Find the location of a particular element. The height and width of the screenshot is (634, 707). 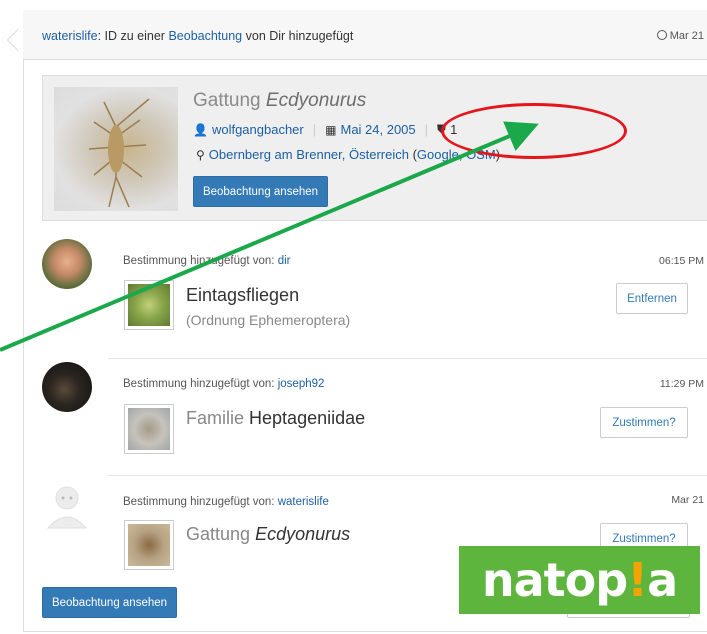

logo-text-b: a is located at coordinates (662, 580).